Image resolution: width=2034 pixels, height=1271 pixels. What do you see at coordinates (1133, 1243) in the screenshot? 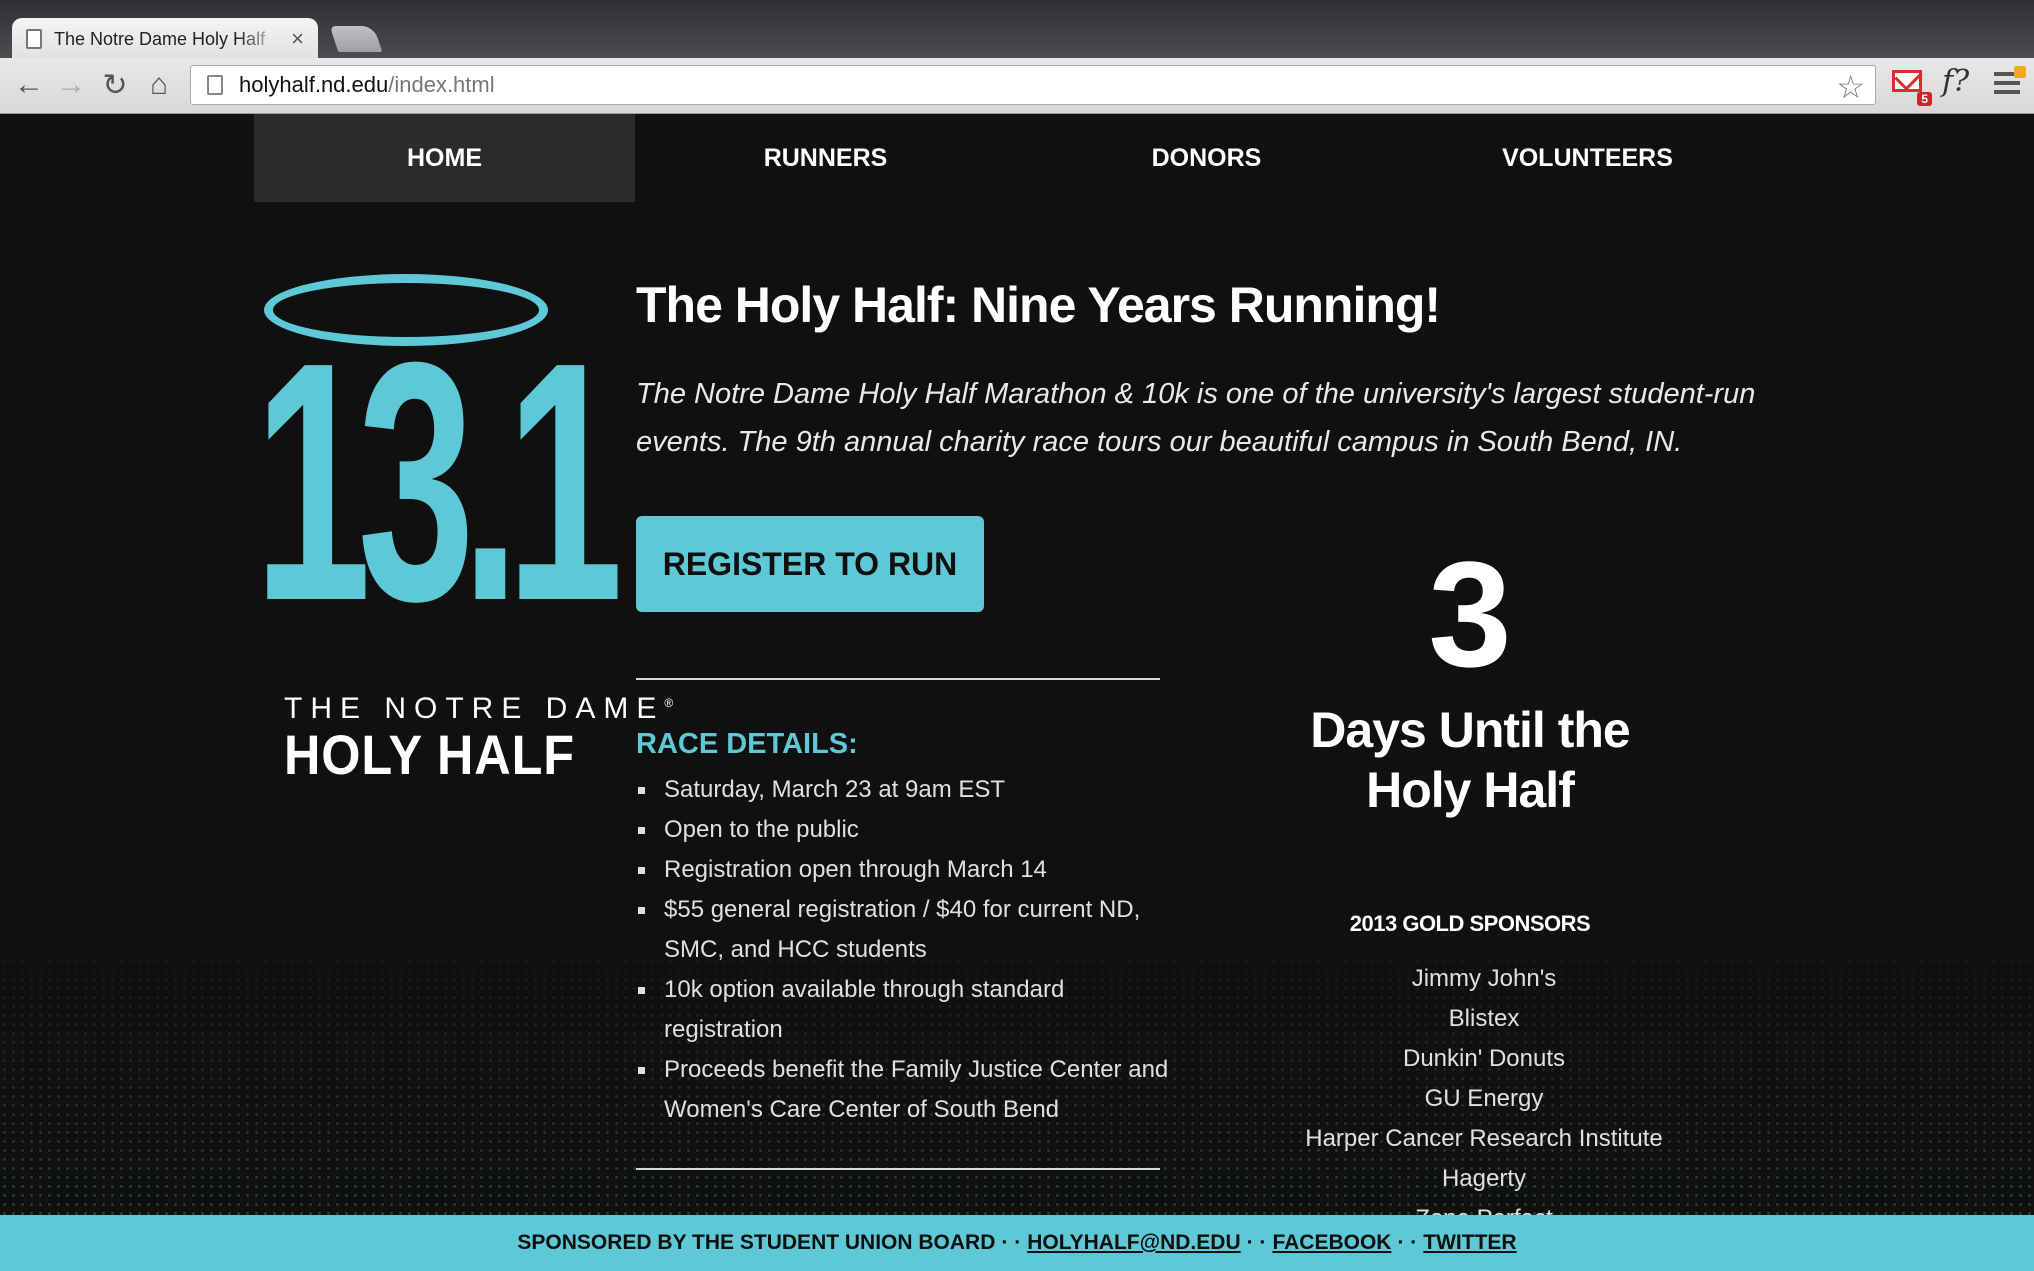
I see `email-link: HOLYHALF@ND.EDU` at bounding box center [1133, 1243].